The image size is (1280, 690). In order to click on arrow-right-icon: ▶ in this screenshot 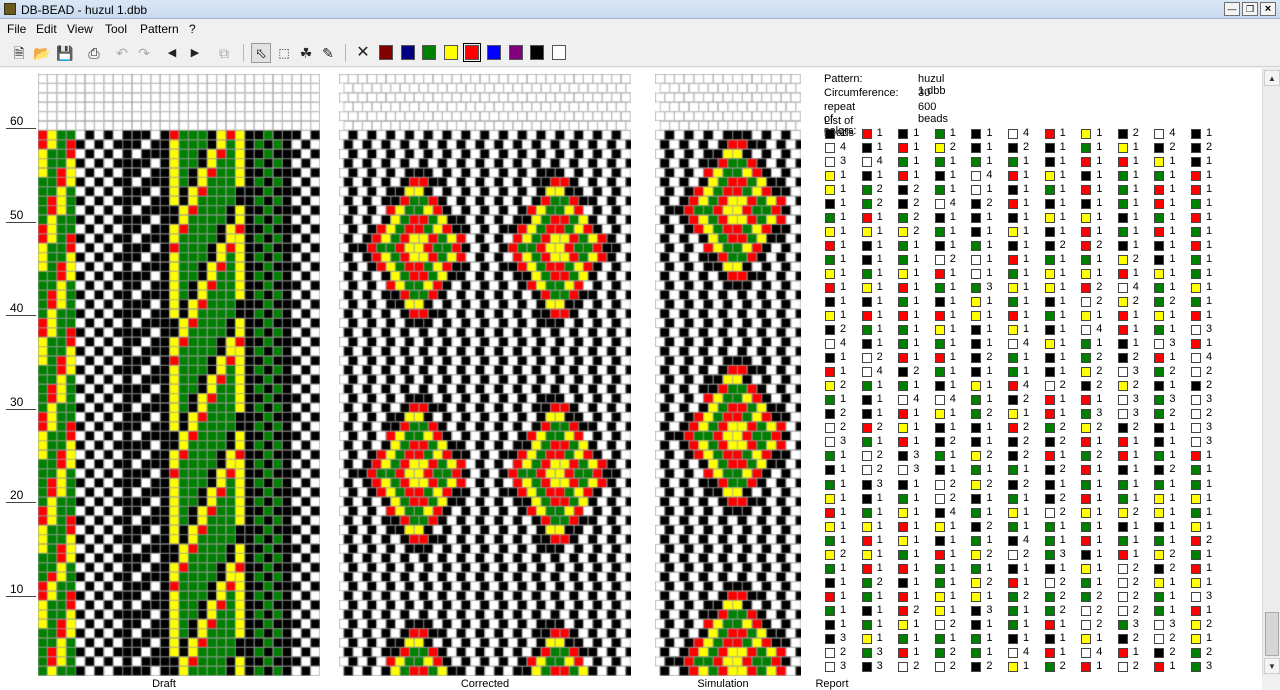, I will do `click(195, 53)`.